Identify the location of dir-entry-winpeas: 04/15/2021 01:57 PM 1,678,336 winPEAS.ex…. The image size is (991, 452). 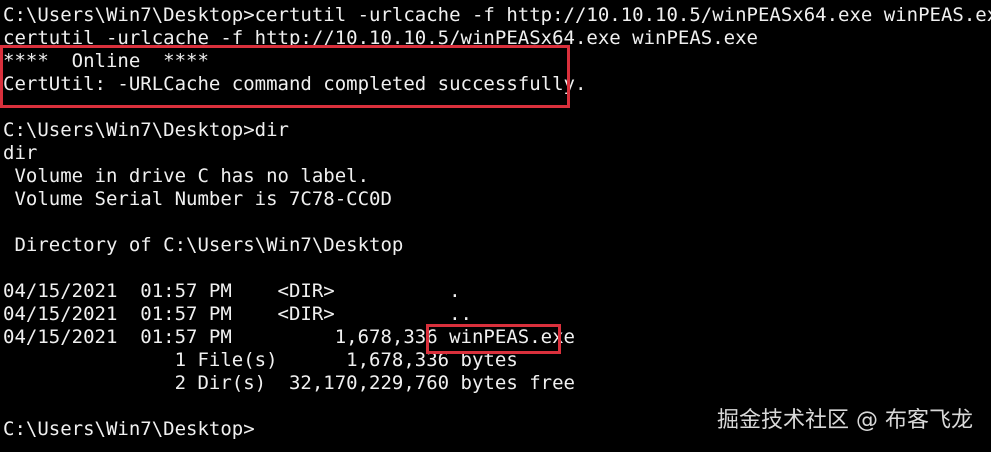
(289, 337).